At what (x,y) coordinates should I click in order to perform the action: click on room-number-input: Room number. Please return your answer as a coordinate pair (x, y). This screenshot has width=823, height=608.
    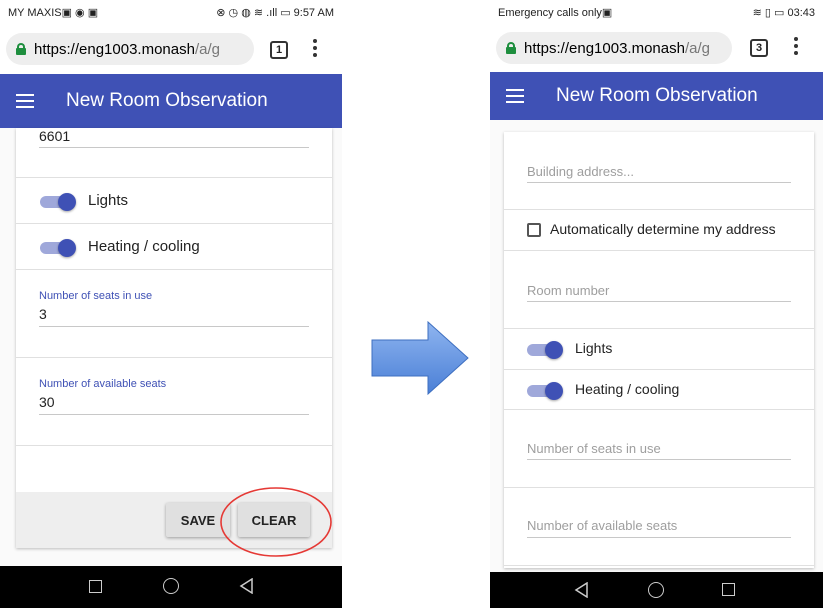
    Looking at the image, I should click on (568, 290).